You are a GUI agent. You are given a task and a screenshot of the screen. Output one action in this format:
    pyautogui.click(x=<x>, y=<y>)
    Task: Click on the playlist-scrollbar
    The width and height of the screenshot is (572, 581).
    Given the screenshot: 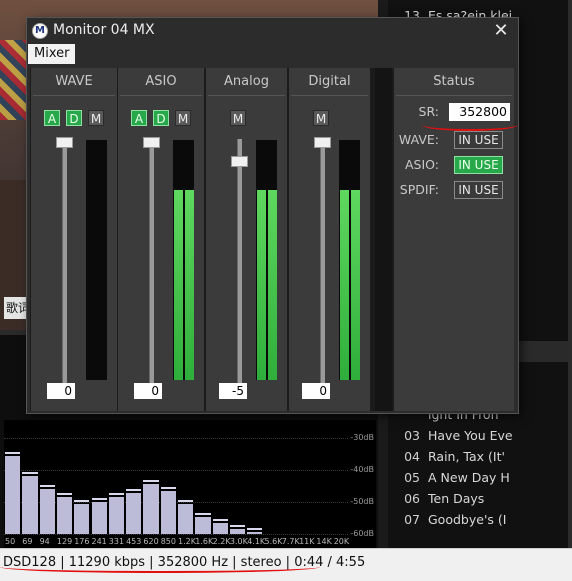 What is the action you would take?
    pyautogui.click(x=570, y=274)
    